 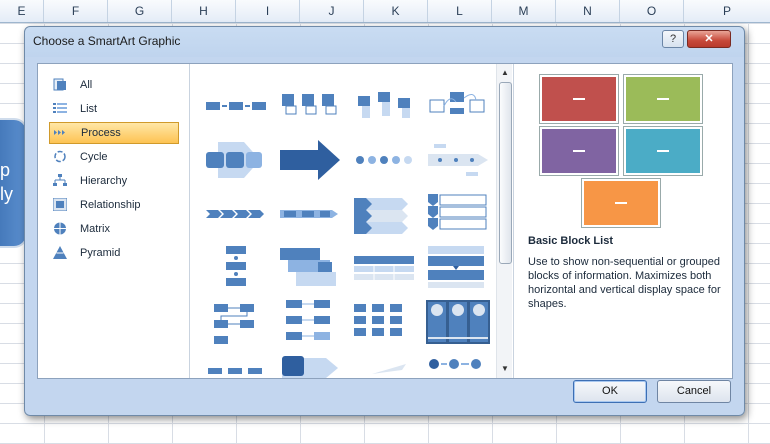 What do you see at coordinates (310, 106) in the screenshot?
I see `step-up-process-thumbnail` at bounding box center [310, 106].